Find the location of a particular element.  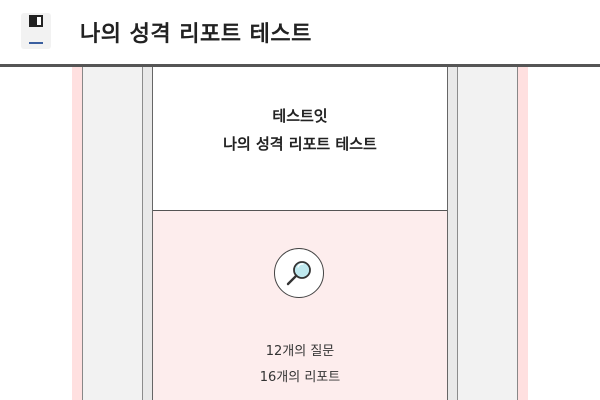

save-disk-icon is located at coordinates (36, 31).